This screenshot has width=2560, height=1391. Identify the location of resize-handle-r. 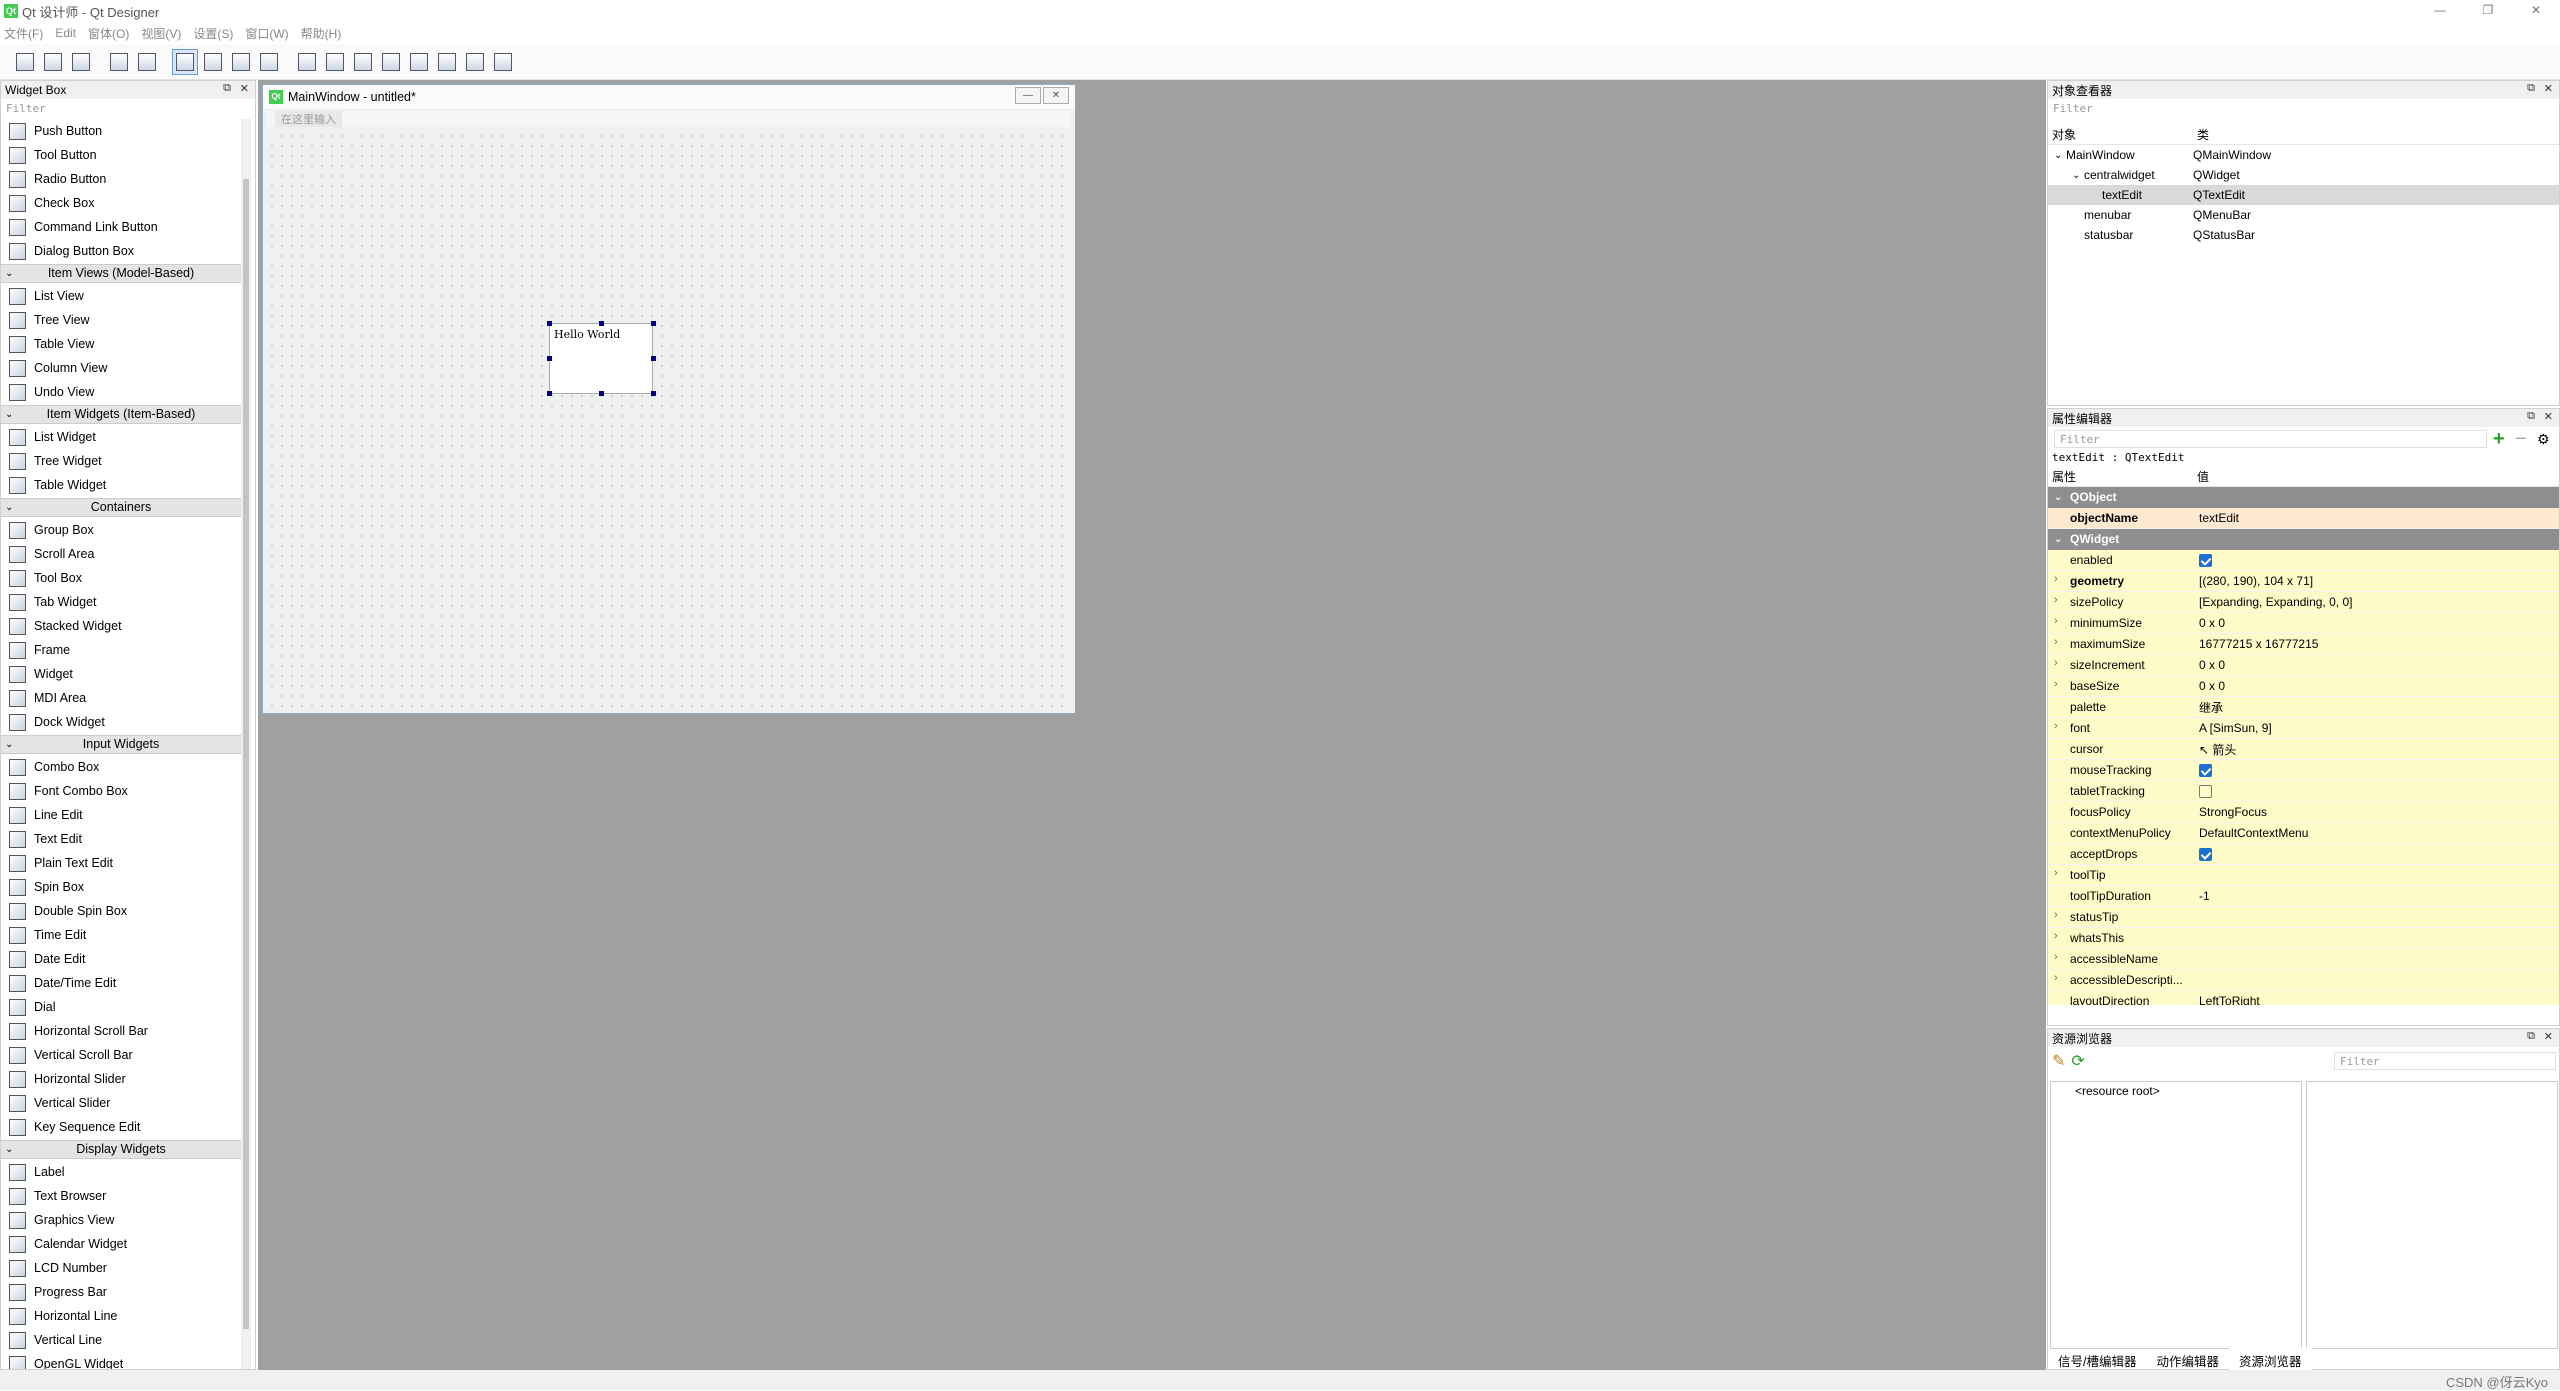
(653, 358).